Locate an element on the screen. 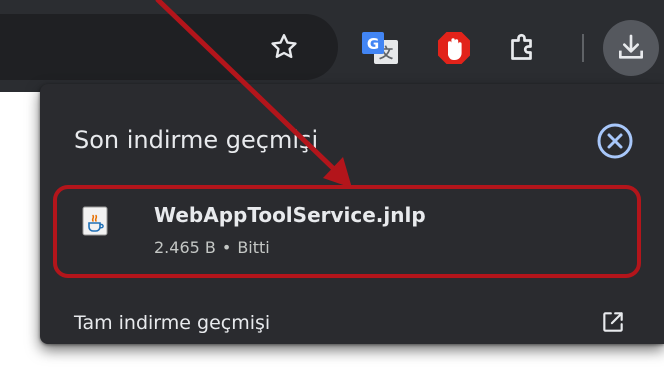 This screenshot has height=371, width=664. svg-text: G is located at coordinates (373, 44).